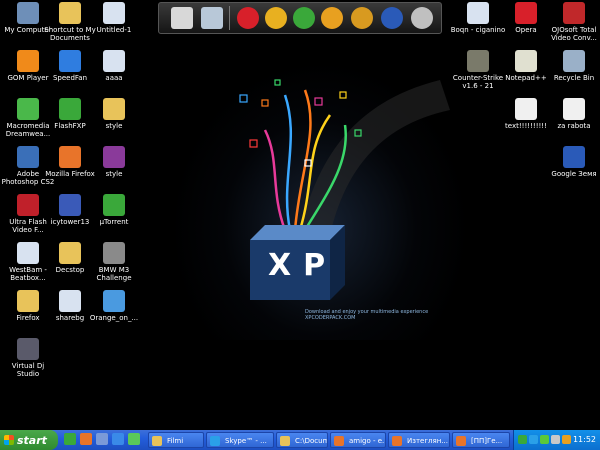 This screenshot has width=600, height=450. I want to click on dock-flashfxp-icon, so click(304, 18).